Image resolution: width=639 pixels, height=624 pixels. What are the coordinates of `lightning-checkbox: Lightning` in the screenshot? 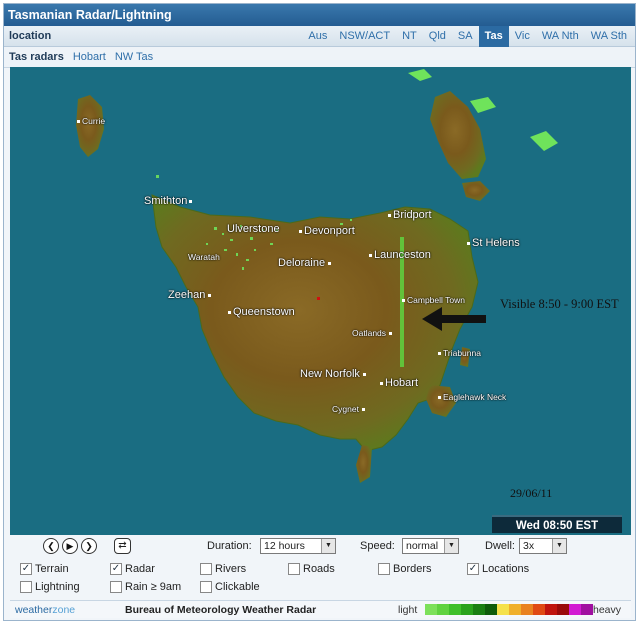 It's located at (50, 587).